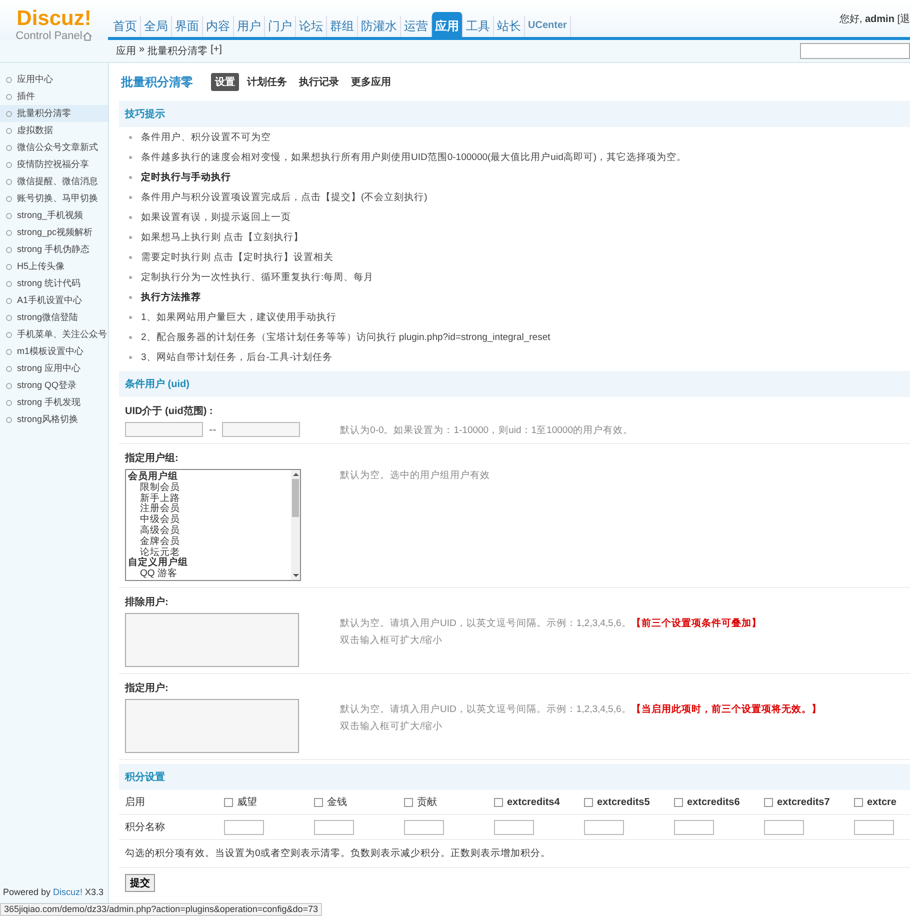 The width and height of the screenshot is (910, 916). What do you see at coordinates (54, 147) in the screenshot?
I see `sidebar-item: 微信公众号文章新式` at bounding box center [54, 147].